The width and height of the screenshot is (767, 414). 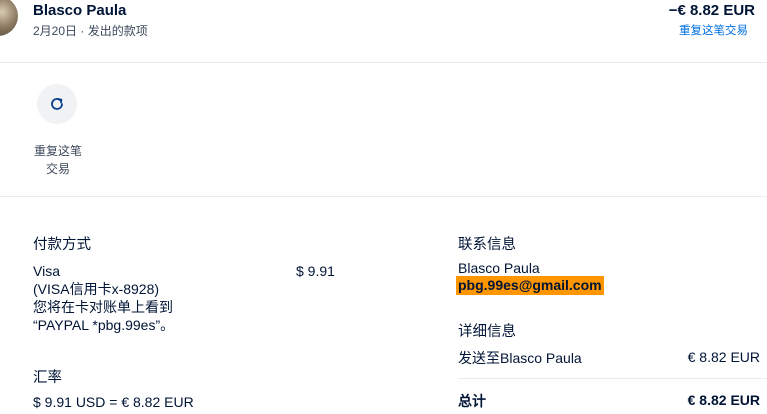 What do you see at coordinates (530, 285) in the screenshot?
I see `contact-email: pbg.99es@gmail.com` at bounding box center [530, 285].